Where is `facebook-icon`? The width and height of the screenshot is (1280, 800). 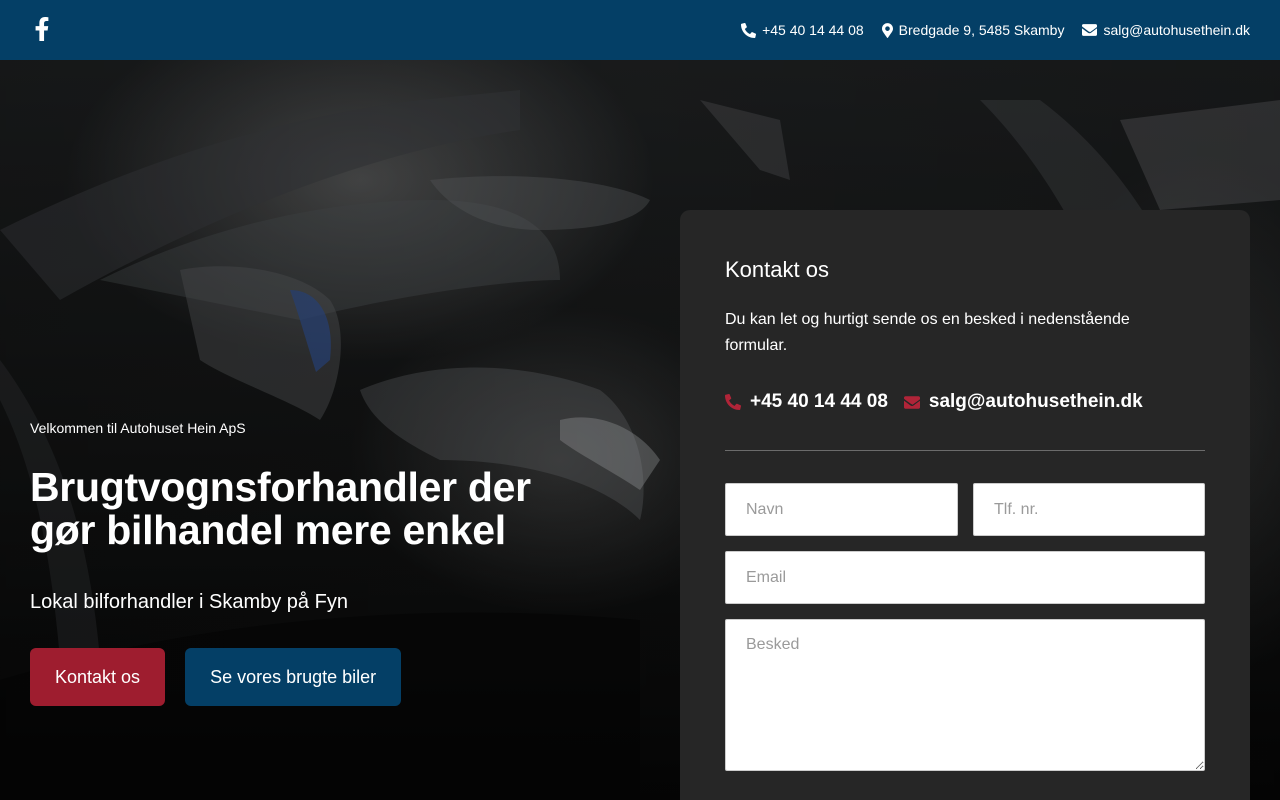
facebook-icon is located at coordinates (42, 29).